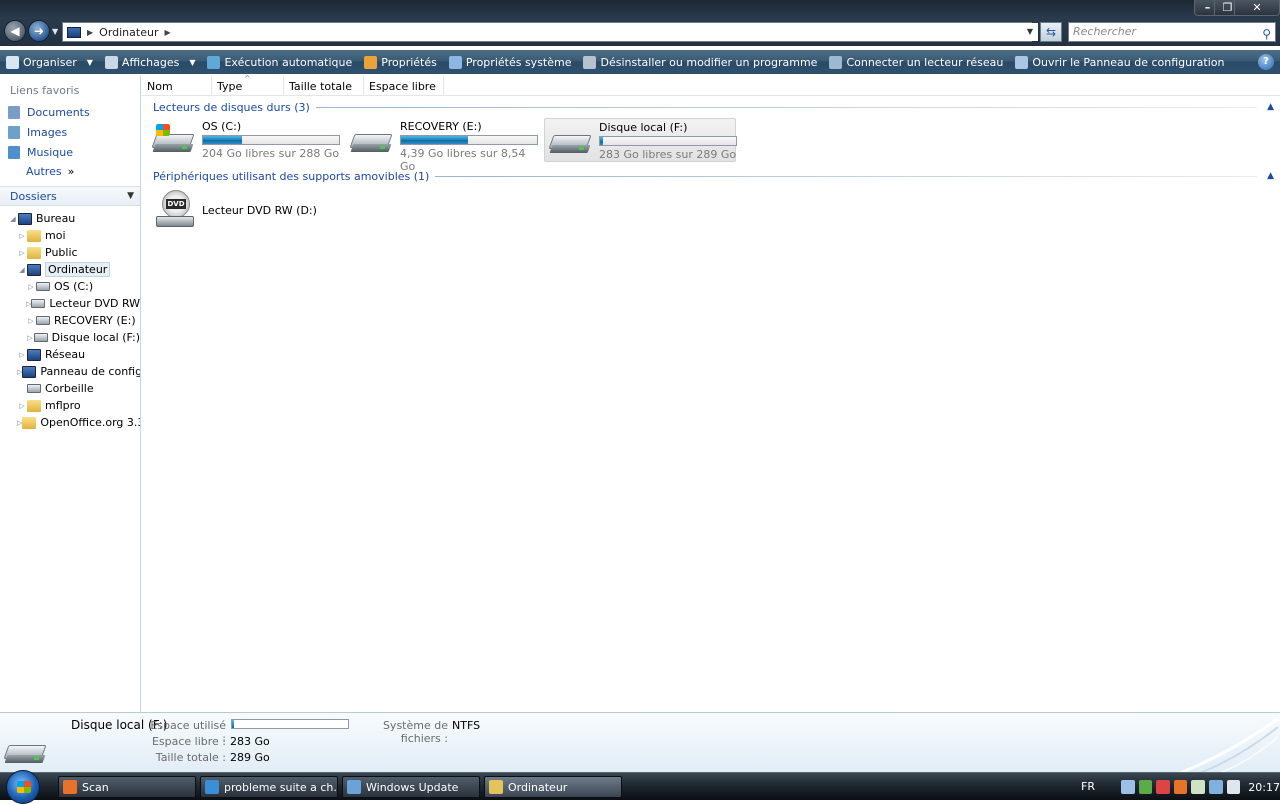 The image size is (1280, 804). I want to click on dvd-drive-icon: DVD, so click(174, 210).